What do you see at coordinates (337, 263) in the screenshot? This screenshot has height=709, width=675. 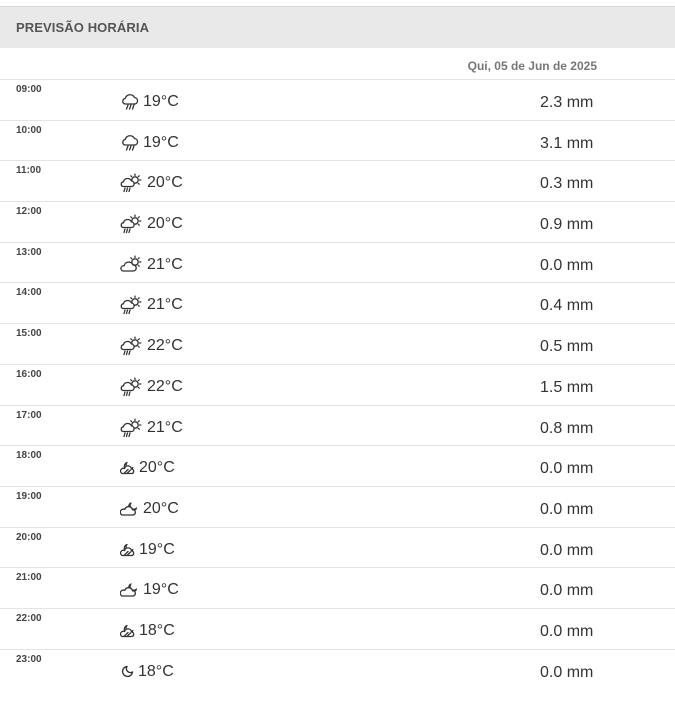 I see `forecast-row: 13:00 21°C 0.0 mm` at bounding box center [337, 263].